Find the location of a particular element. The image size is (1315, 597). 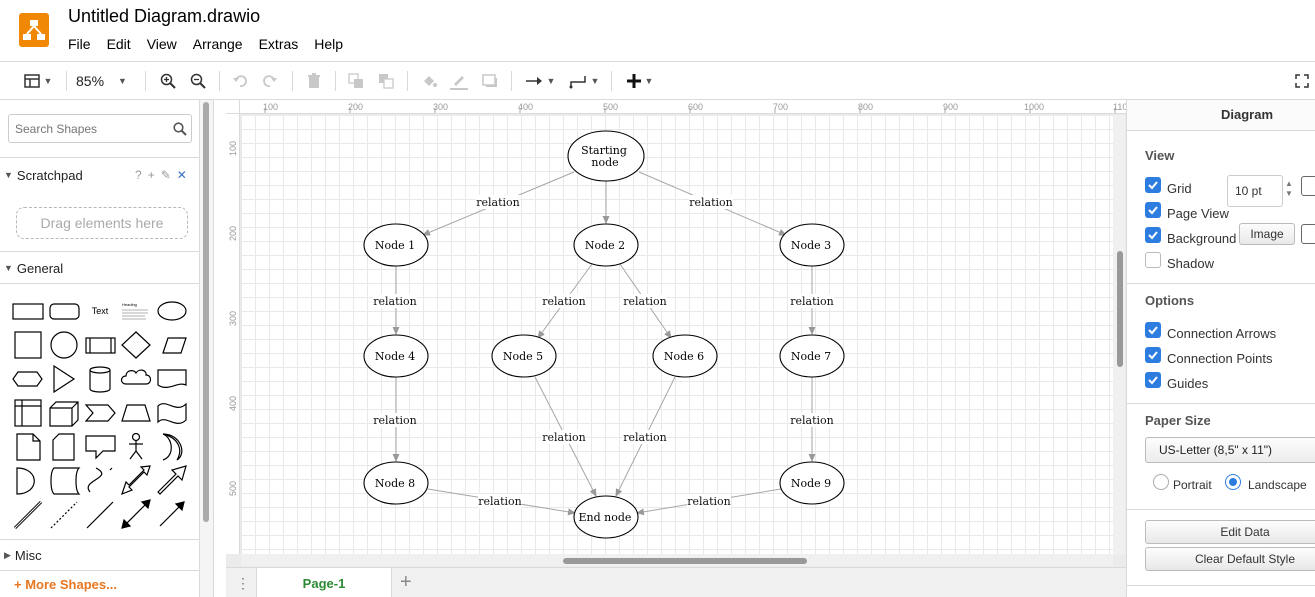

chevron-up-icon: ▲ is located at coordinates (1289, 184).